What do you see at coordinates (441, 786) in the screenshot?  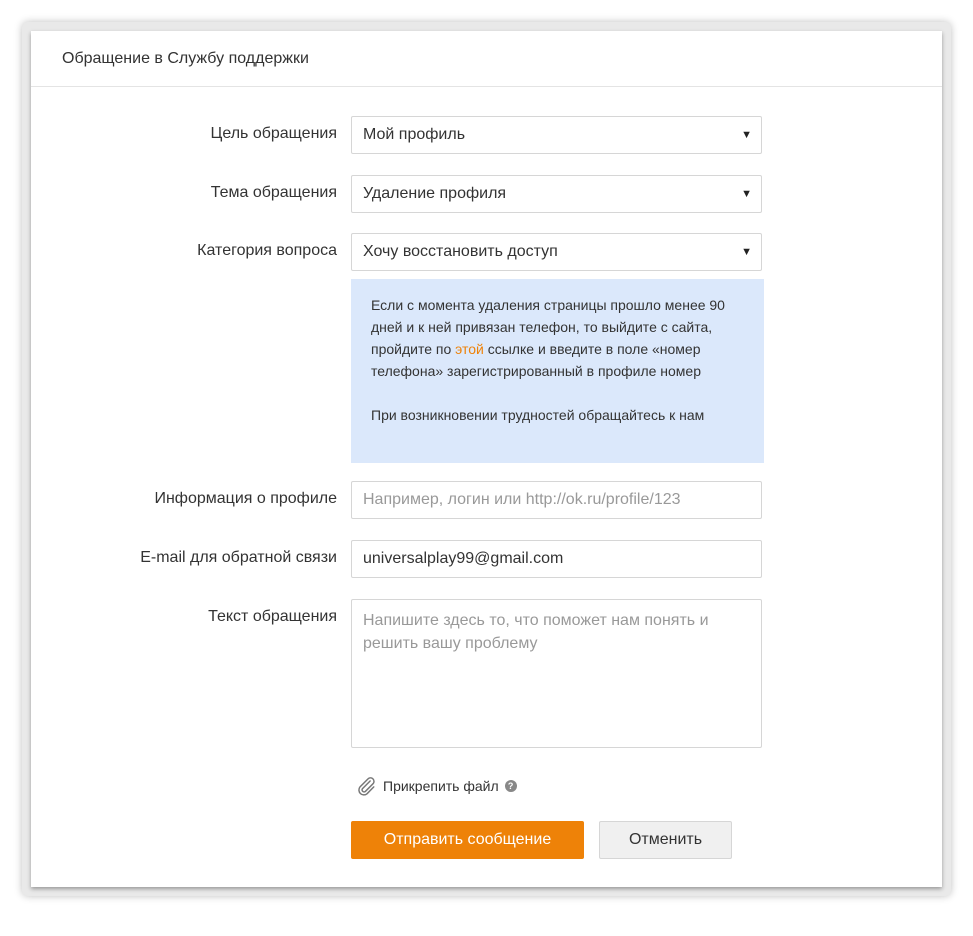 I see `attach-file-label: Прикрепить файл` at bounding box center [441, 786].